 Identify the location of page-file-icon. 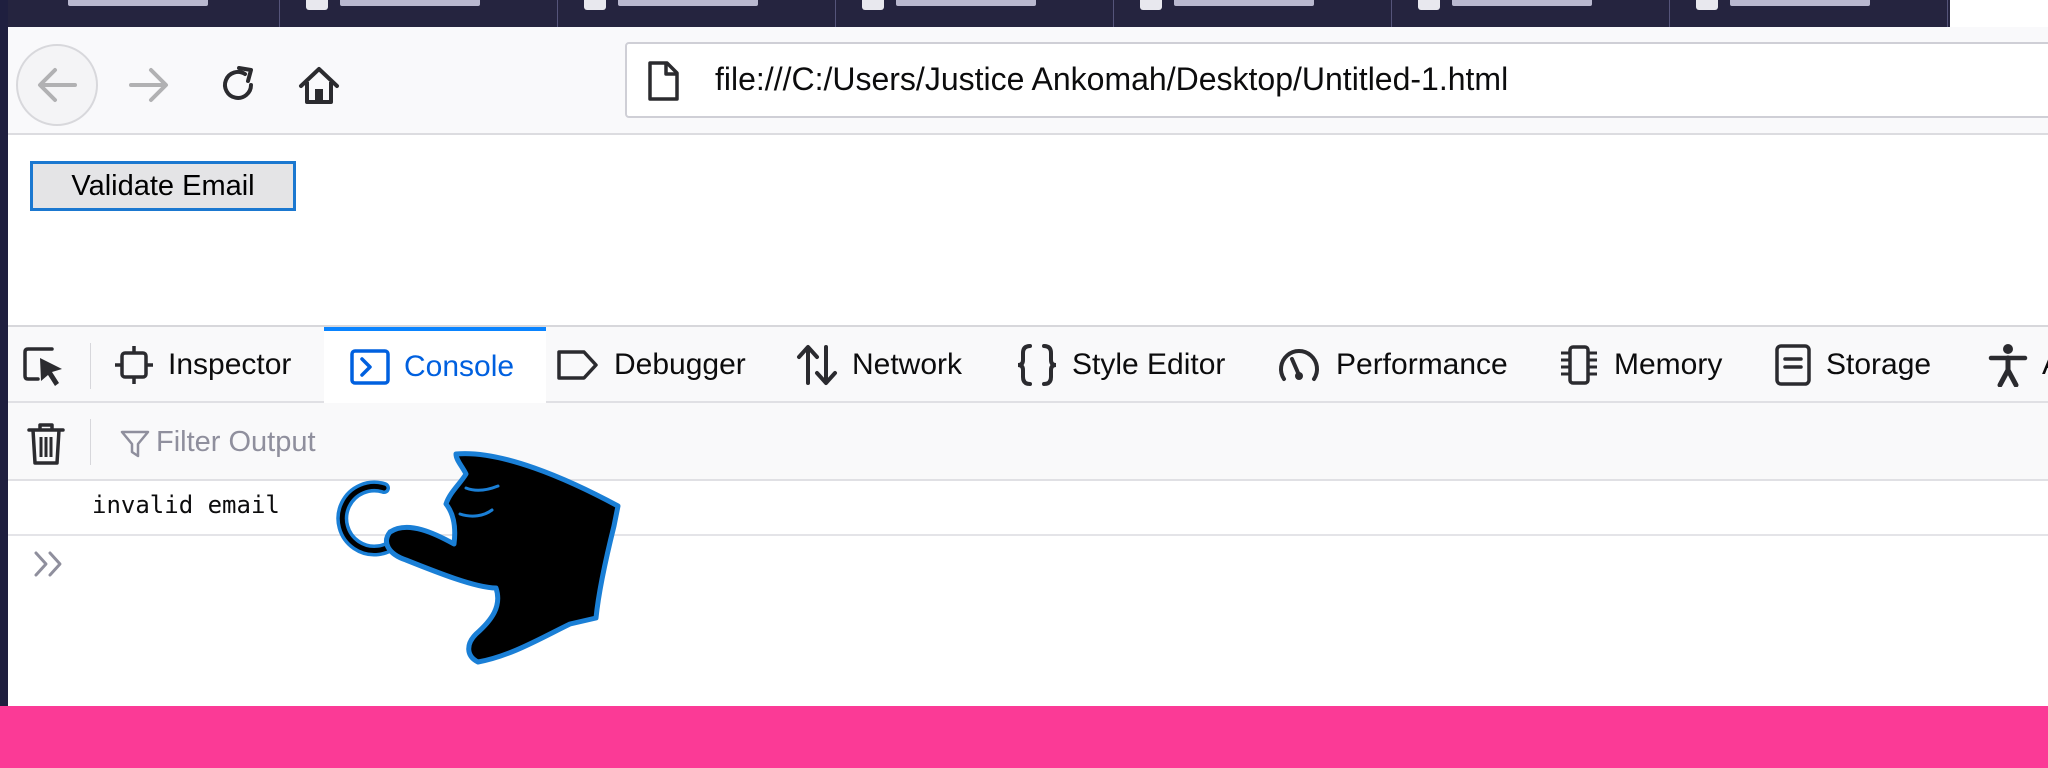
(663, 81).